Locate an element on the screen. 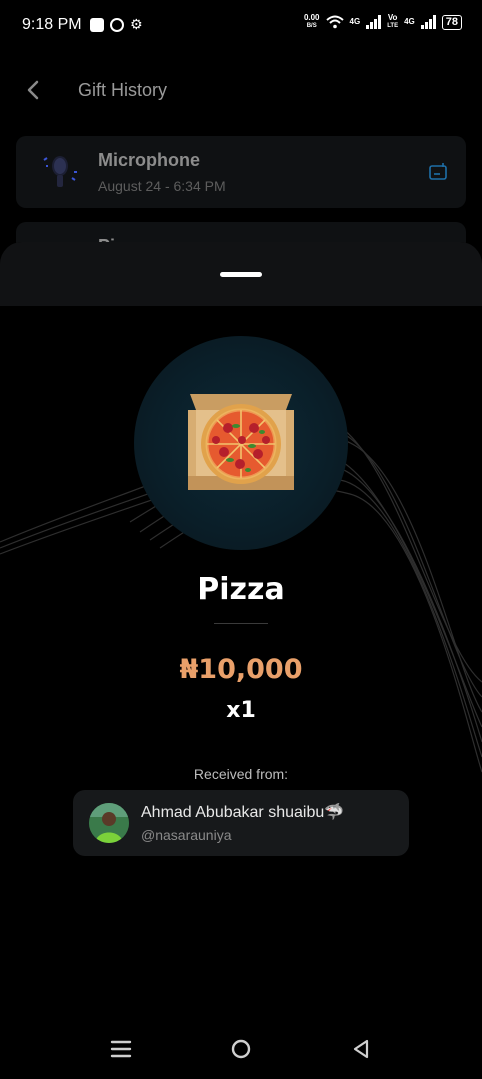 This screenshot has height=1079, width=482. gift-date: August 24 - 6:34 PM is located at coordinates (162, 186).